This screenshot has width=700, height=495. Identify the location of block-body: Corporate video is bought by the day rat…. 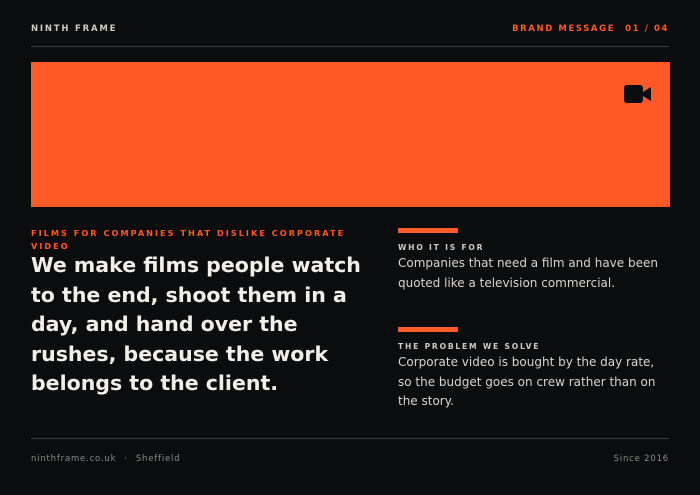
(527, 381).